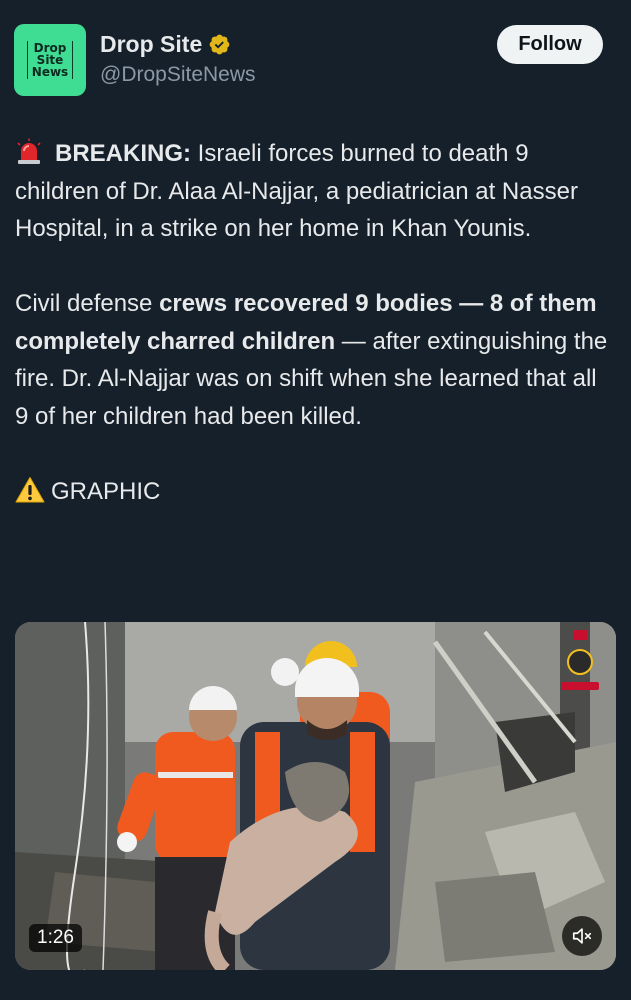 This screenshot has width=631, height=1000. I want to click on author-info: Drop Site @DropSiteNews, so click(178, 59).